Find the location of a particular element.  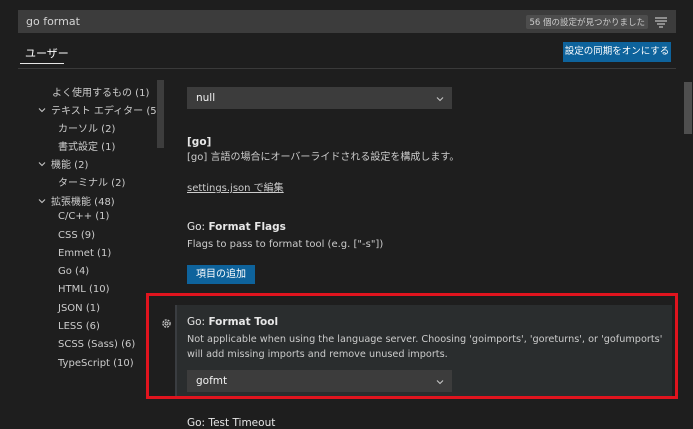

toc-item-commonly-used: よく使用するもの (1) is located at coordinates (100, 91).